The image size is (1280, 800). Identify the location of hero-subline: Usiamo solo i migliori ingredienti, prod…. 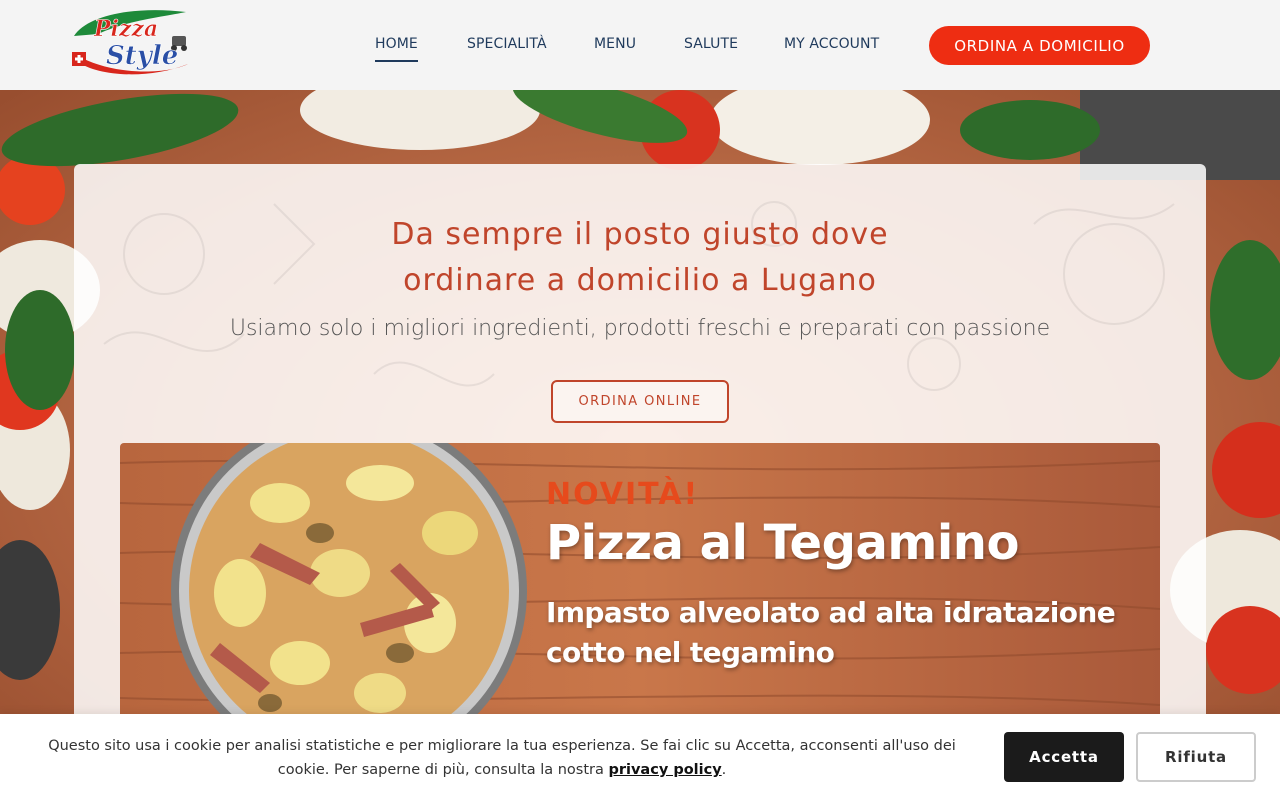
(640, 328).